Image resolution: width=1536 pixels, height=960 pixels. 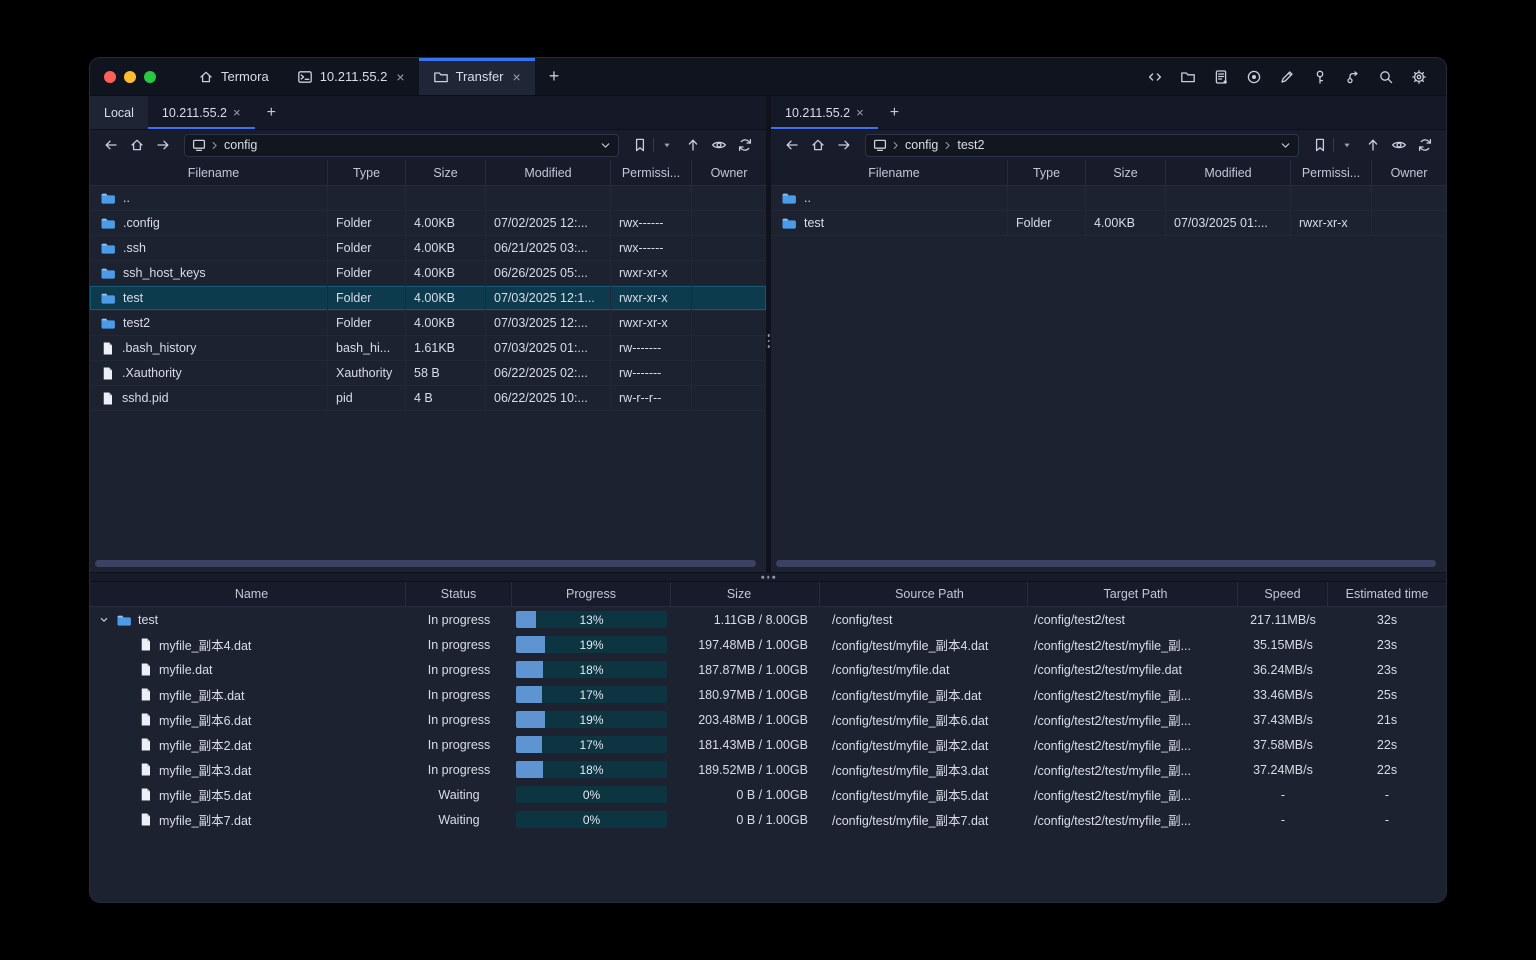 I want to click on file-icon, so click(x=145, y=794).